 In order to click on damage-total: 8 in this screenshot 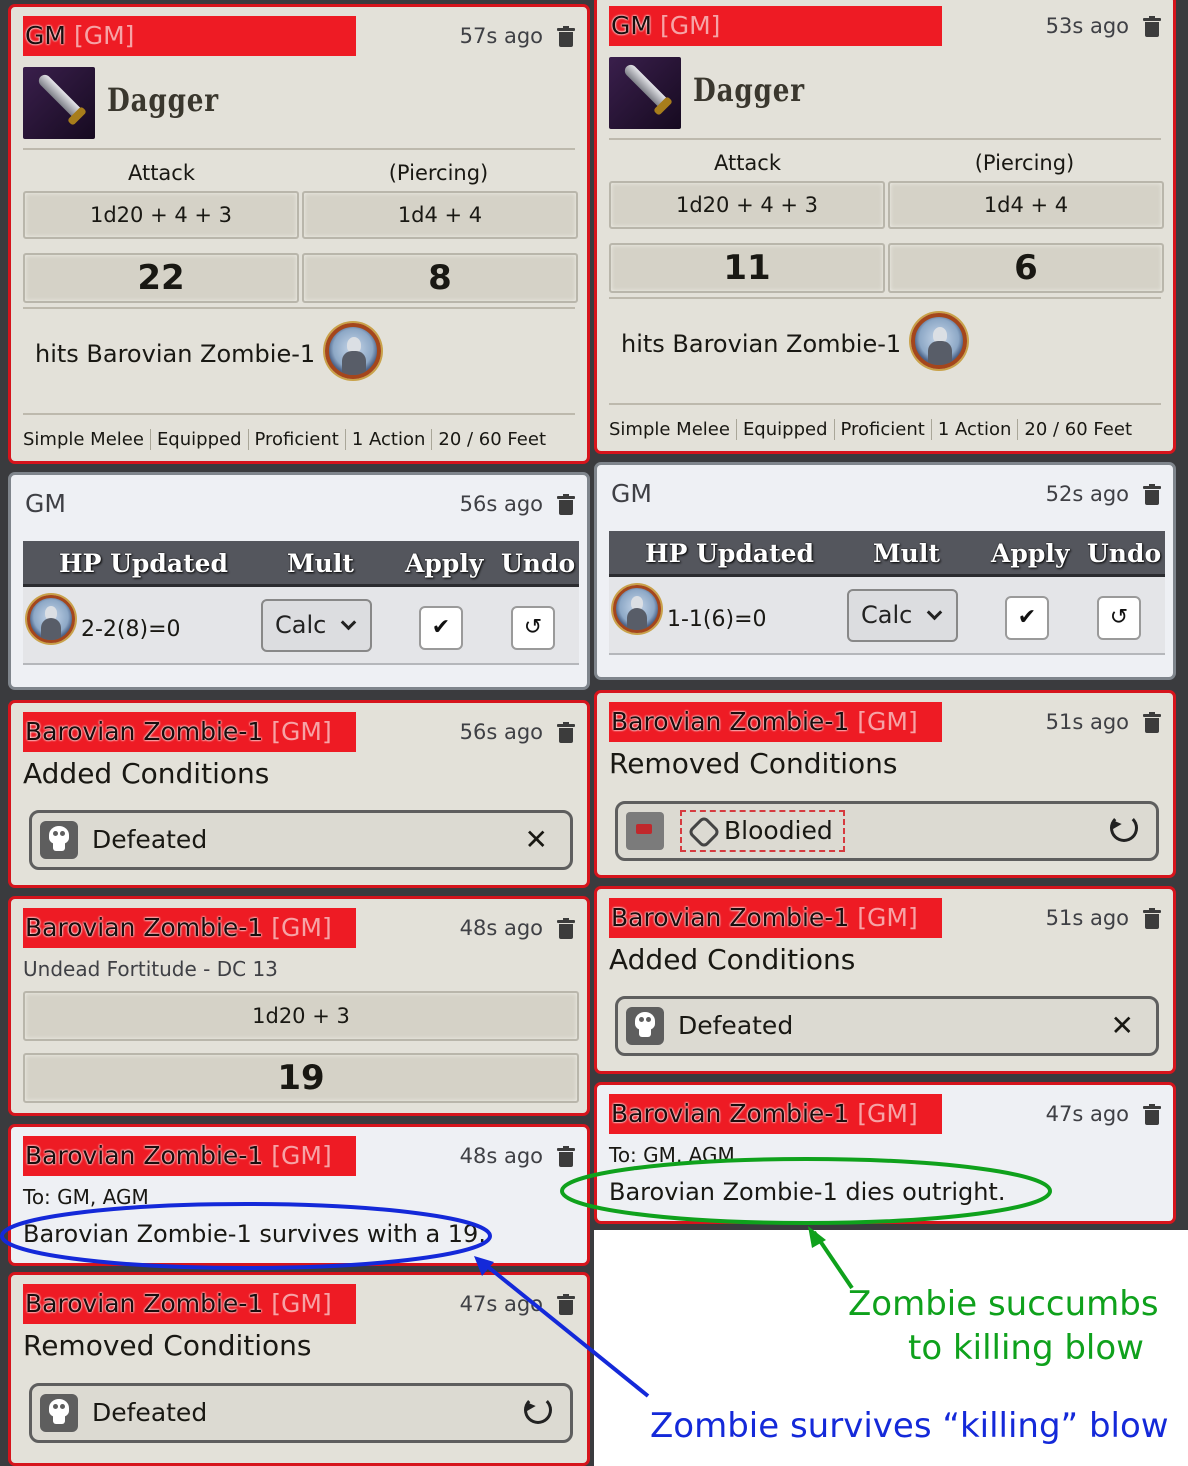, I will do `click(440, 278)`.